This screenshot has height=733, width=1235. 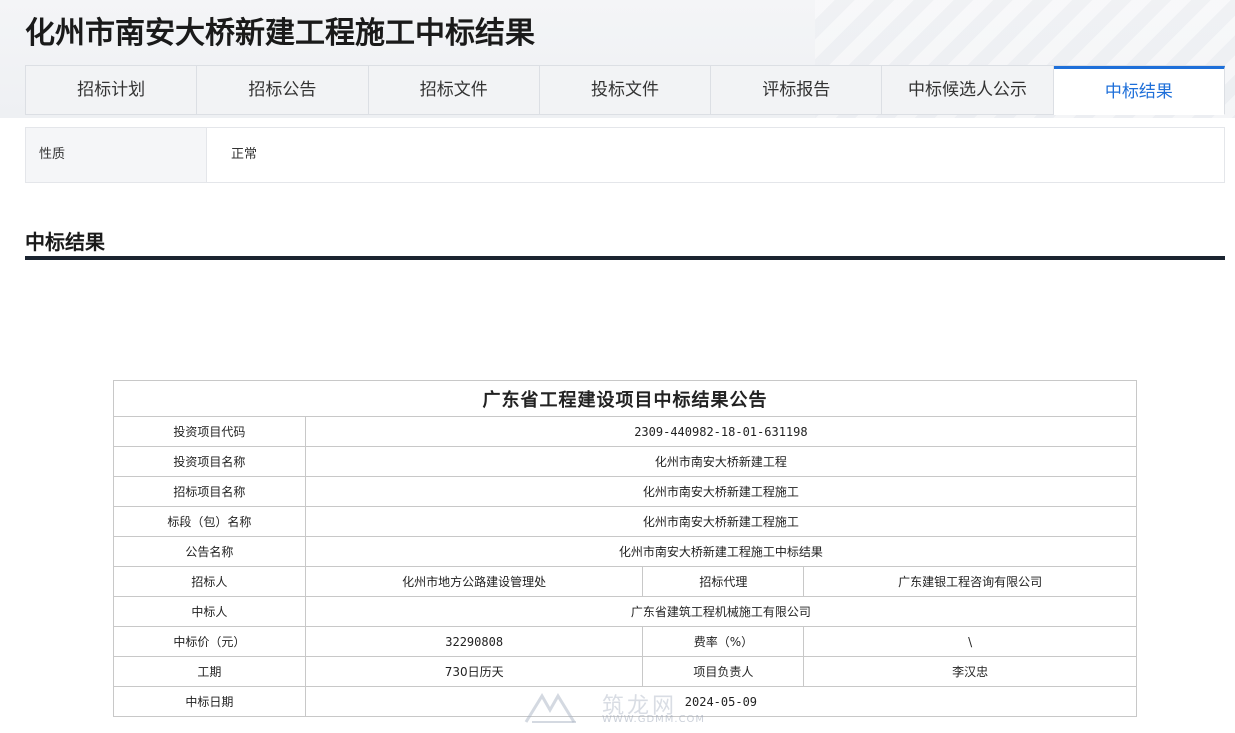 I want to click on price-value: 32290808, so click(x=474, y=641).